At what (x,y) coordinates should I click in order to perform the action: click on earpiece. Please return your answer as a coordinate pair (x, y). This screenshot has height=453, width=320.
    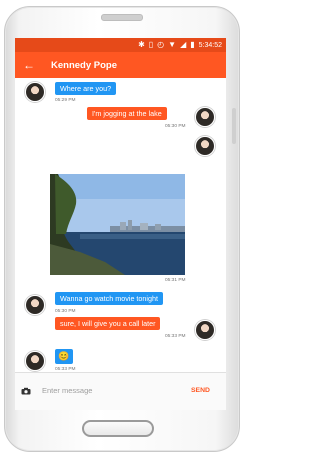
    Looking at the image, I should click on (122, 17).